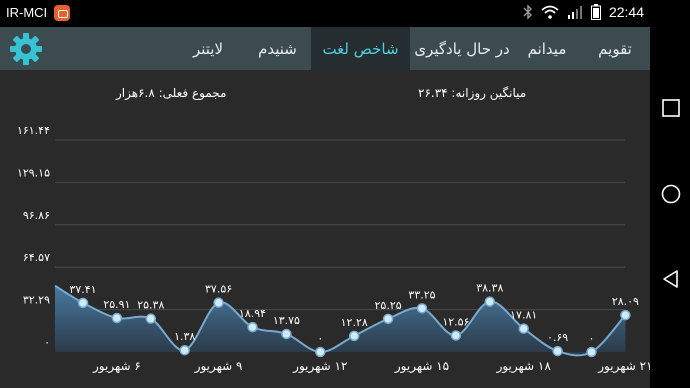 This screenshot has width=690, height=388. I want to click on status-bar: IR-MCI 22:44, so click(325, 13).